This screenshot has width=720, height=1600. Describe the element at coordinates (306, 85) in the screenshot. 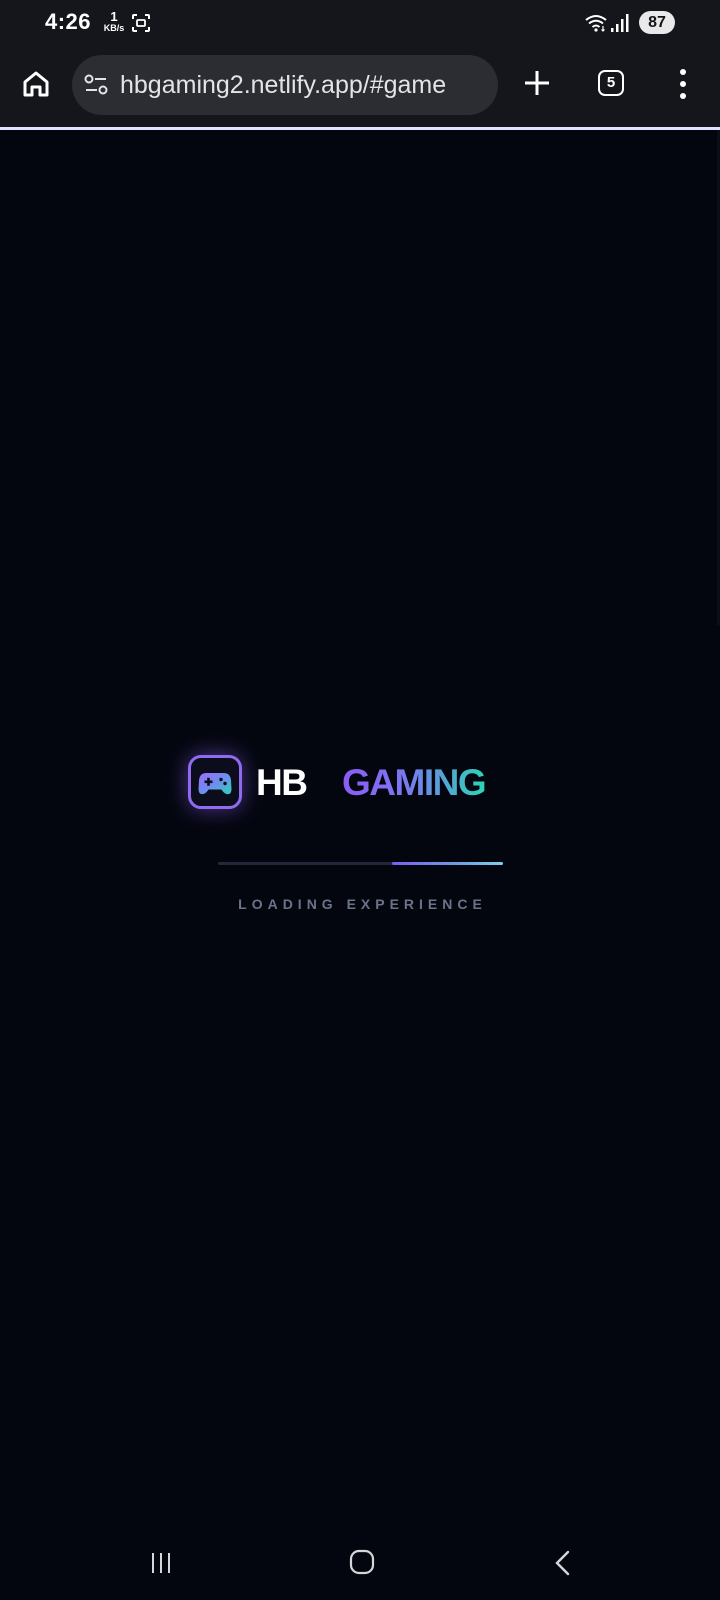

I see `url-text: hbgaming2.netlify.app/#game` at that location.